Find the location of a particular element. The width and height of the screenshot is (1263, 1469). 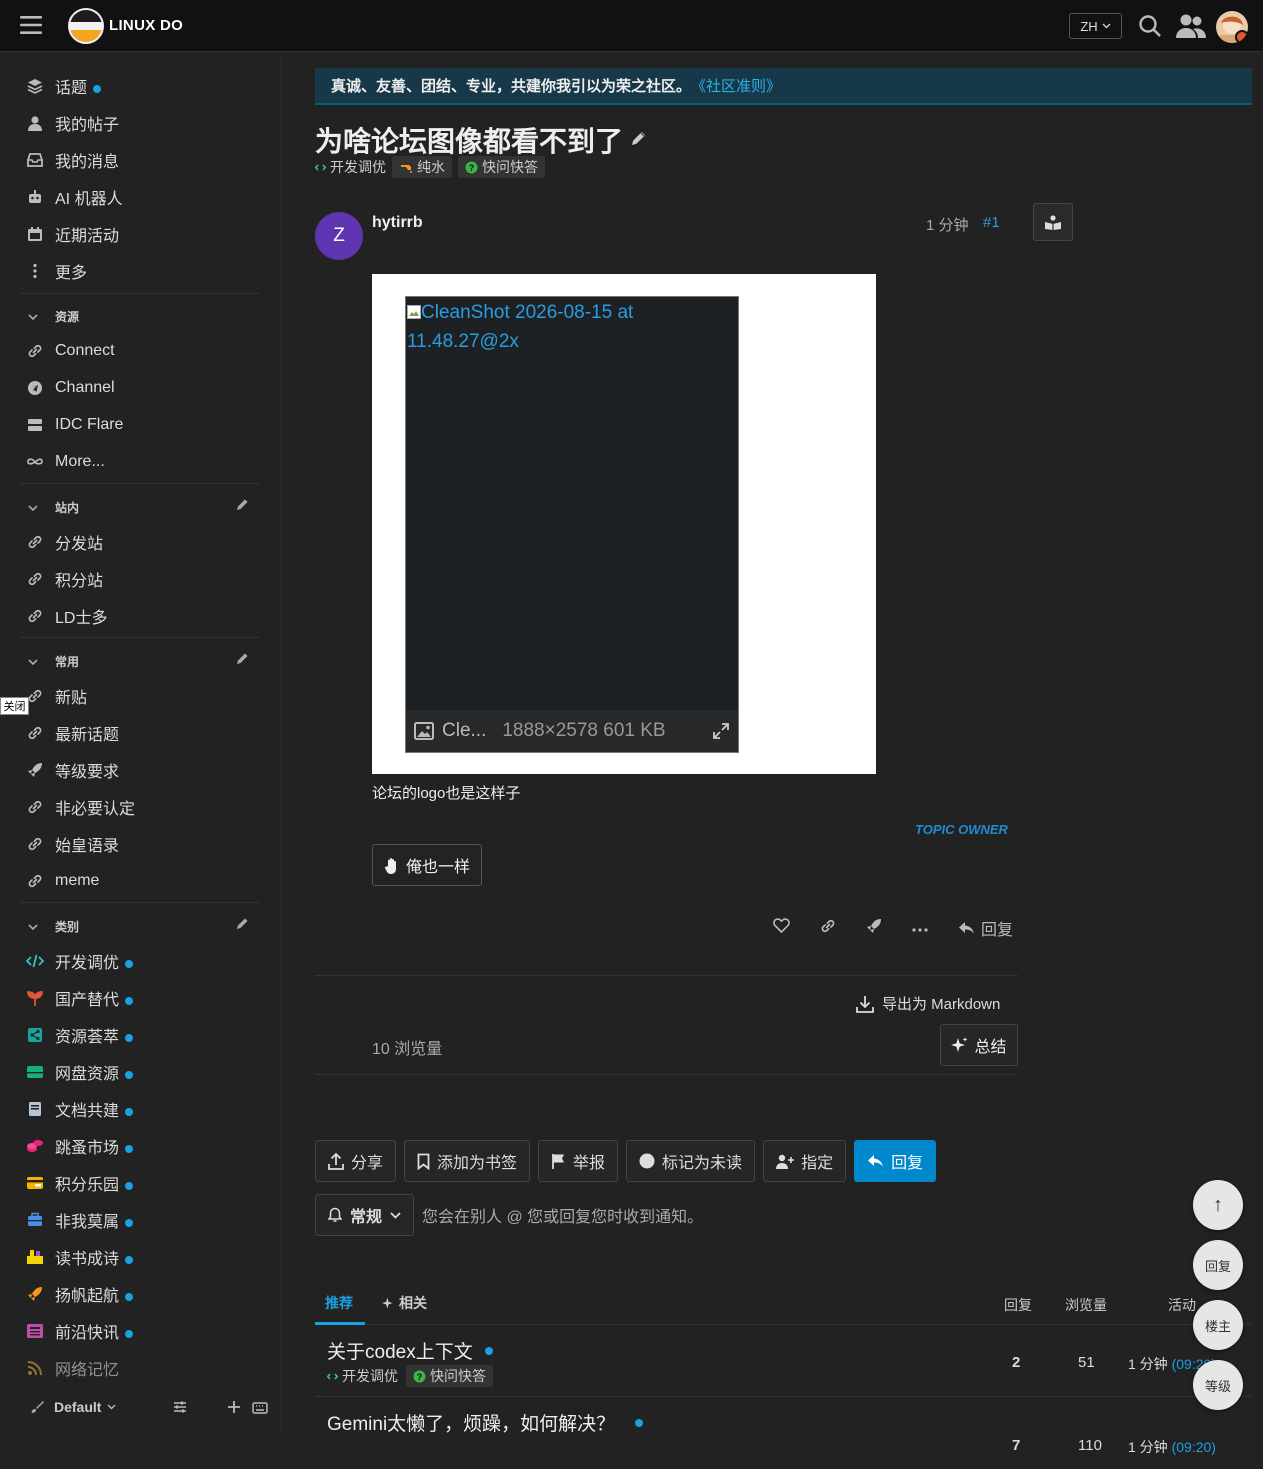

sidebar-item-level-req: 等级要求 is located at coordinates (141, 769).